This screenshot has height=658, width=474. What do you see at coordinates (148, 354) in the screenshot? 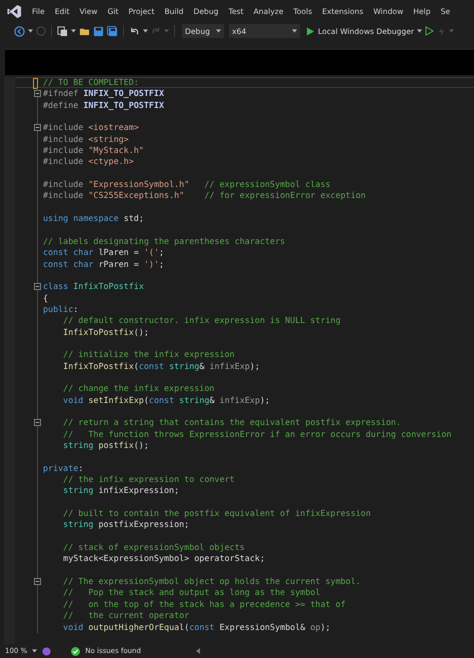
I see `code-line: // initialize the infix expression` at bounding box center [148, 354].